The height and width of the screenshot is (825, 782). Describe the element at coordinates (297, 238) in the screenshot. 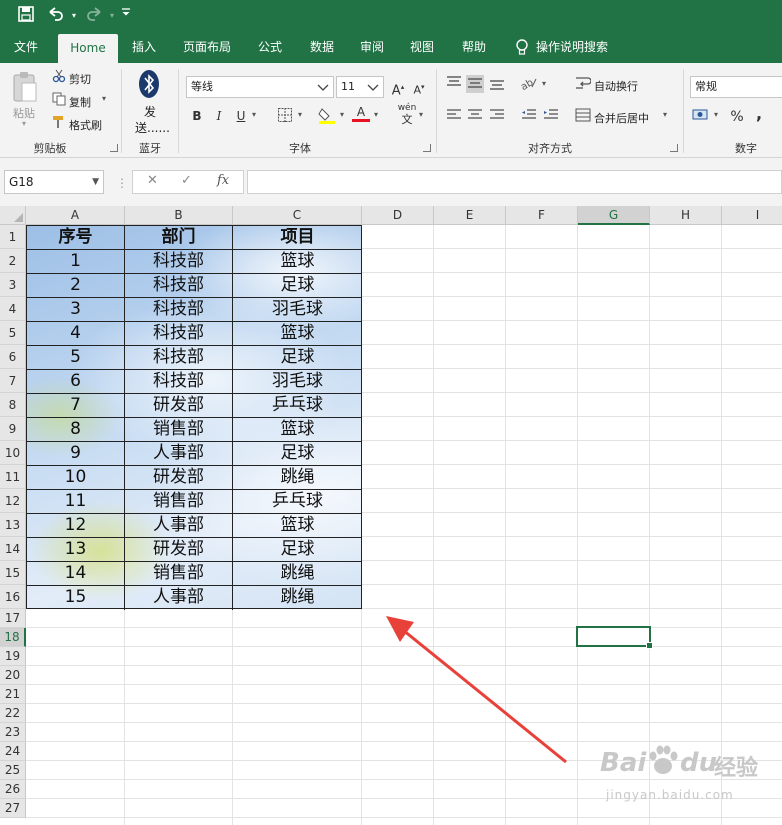

I see `table-header-cell: 项目` at that location.